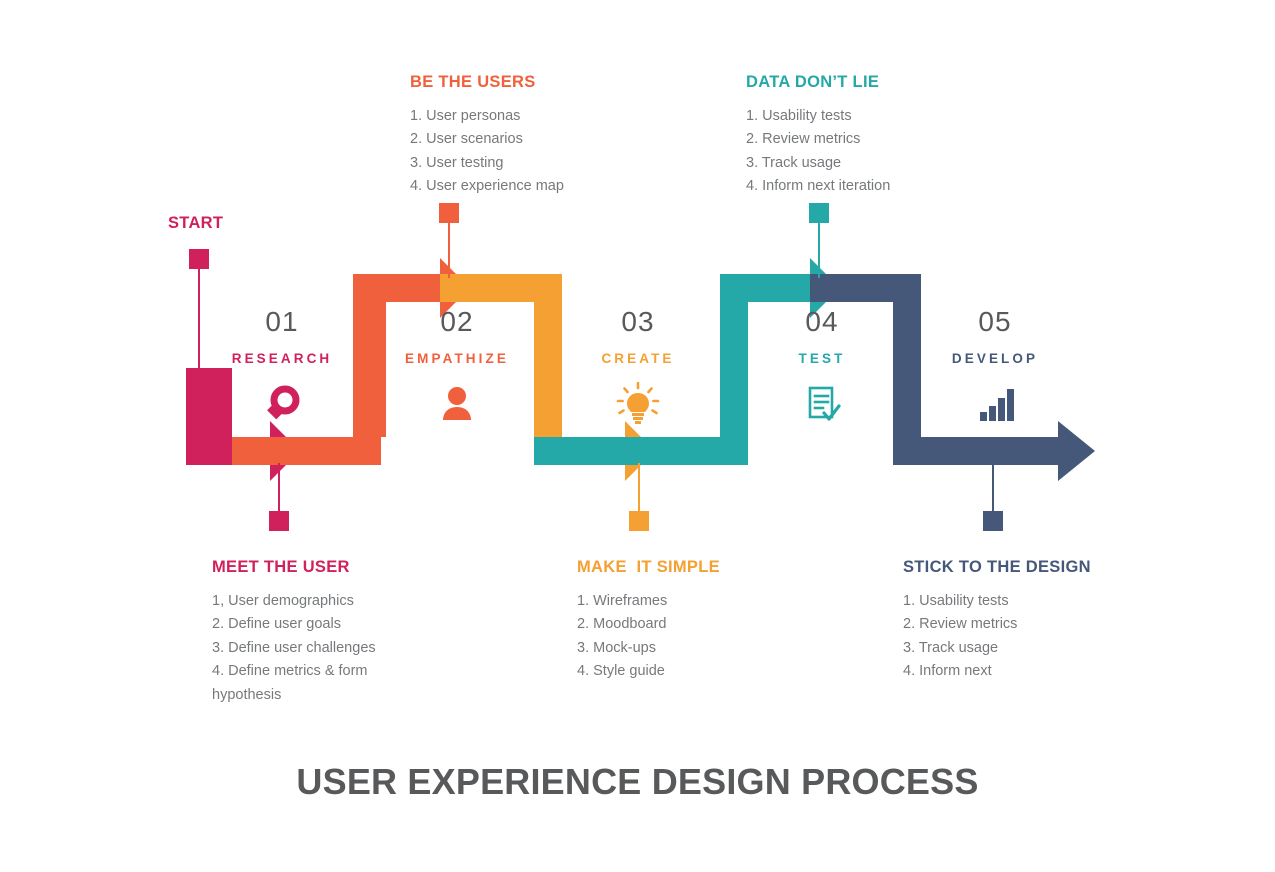 The width and height of the screenshot is (1275, 872). Describe the element at coordinates (196, 223) in the screenshot. I see `start-label: START` at that location.